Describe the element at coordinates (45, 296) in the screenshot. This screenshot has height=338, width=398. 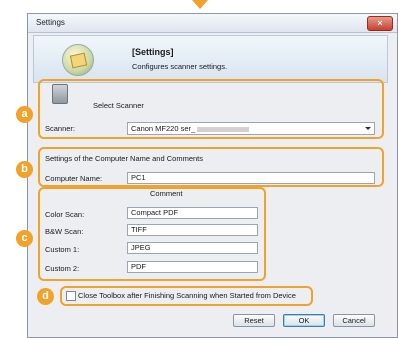
I see `badge-d: d` at that location.